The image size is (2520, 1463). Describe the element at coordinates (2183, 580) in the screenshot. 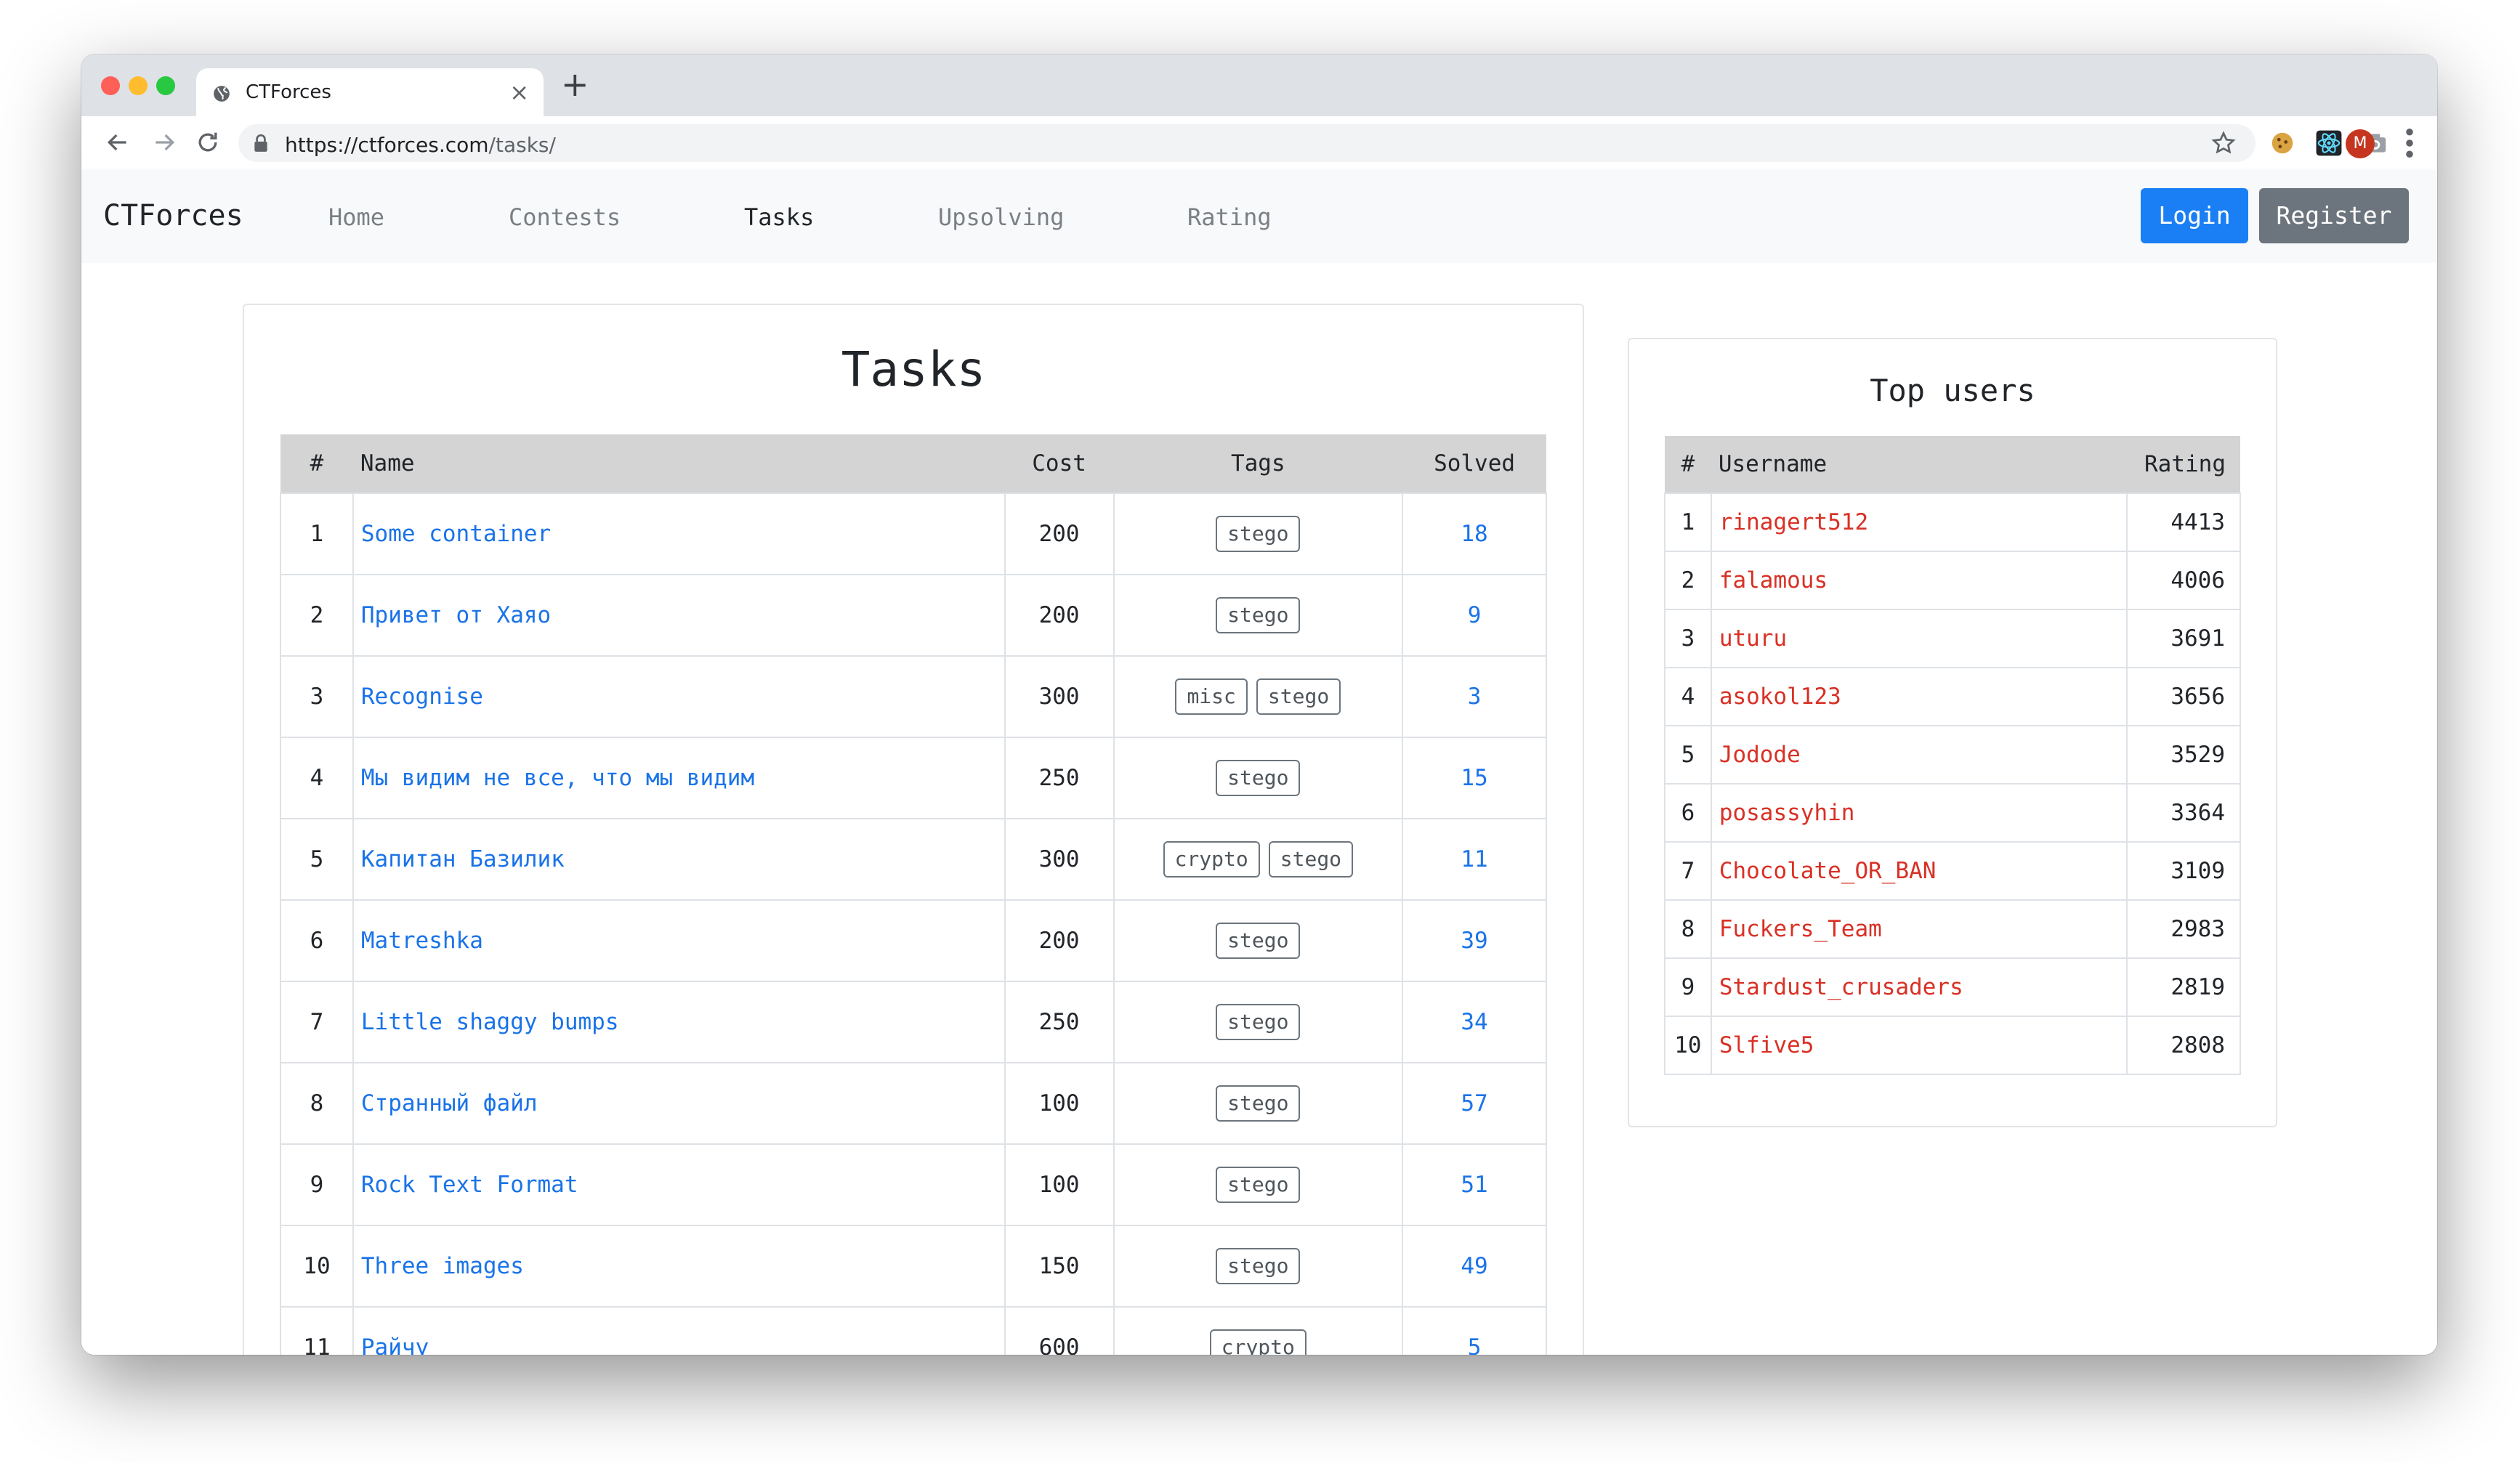

I see `user-rating: 4006` at that location.